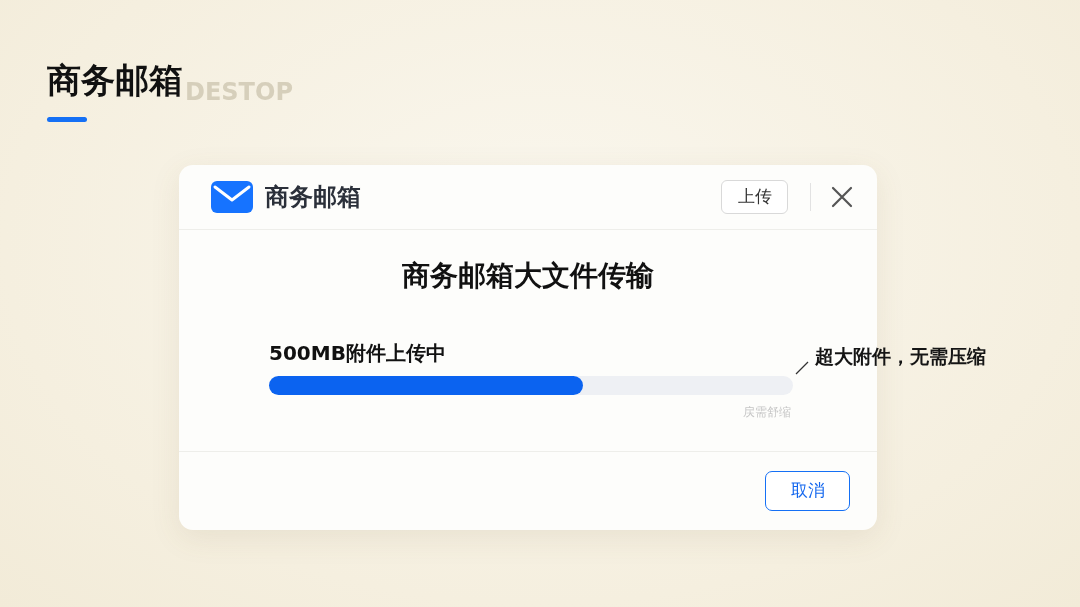 This screenshot has width=1080, height=607. I want to click on leader-line, so click(802, 368).